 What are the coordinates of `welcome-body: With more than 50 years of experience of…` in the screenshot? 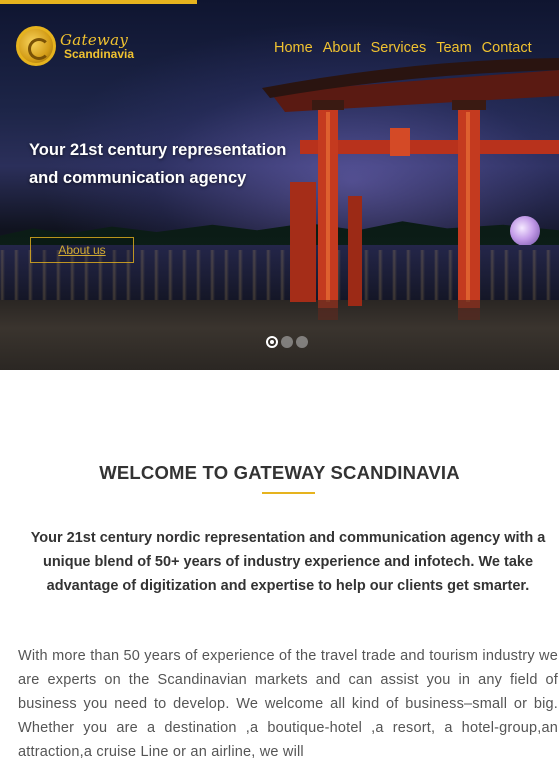 It's located at (288, 704).